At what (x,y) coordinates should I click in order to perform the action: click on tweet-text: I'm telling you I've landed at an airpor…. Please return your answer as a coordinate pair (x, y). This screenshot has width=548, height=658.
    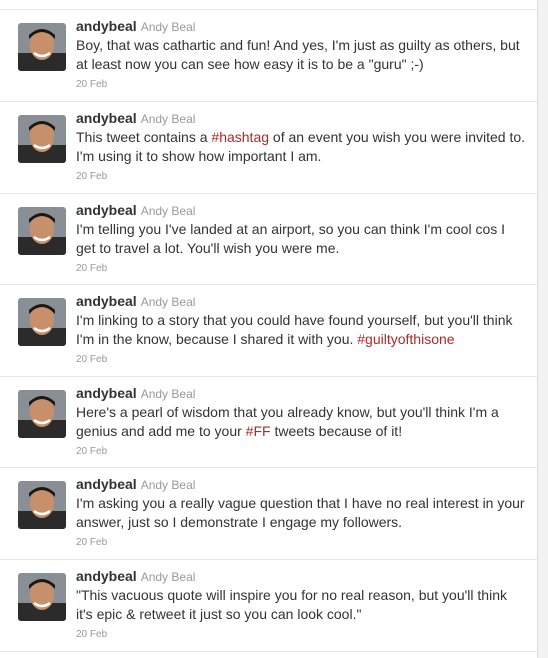
    Looking at the image, I should click on (301, 239).